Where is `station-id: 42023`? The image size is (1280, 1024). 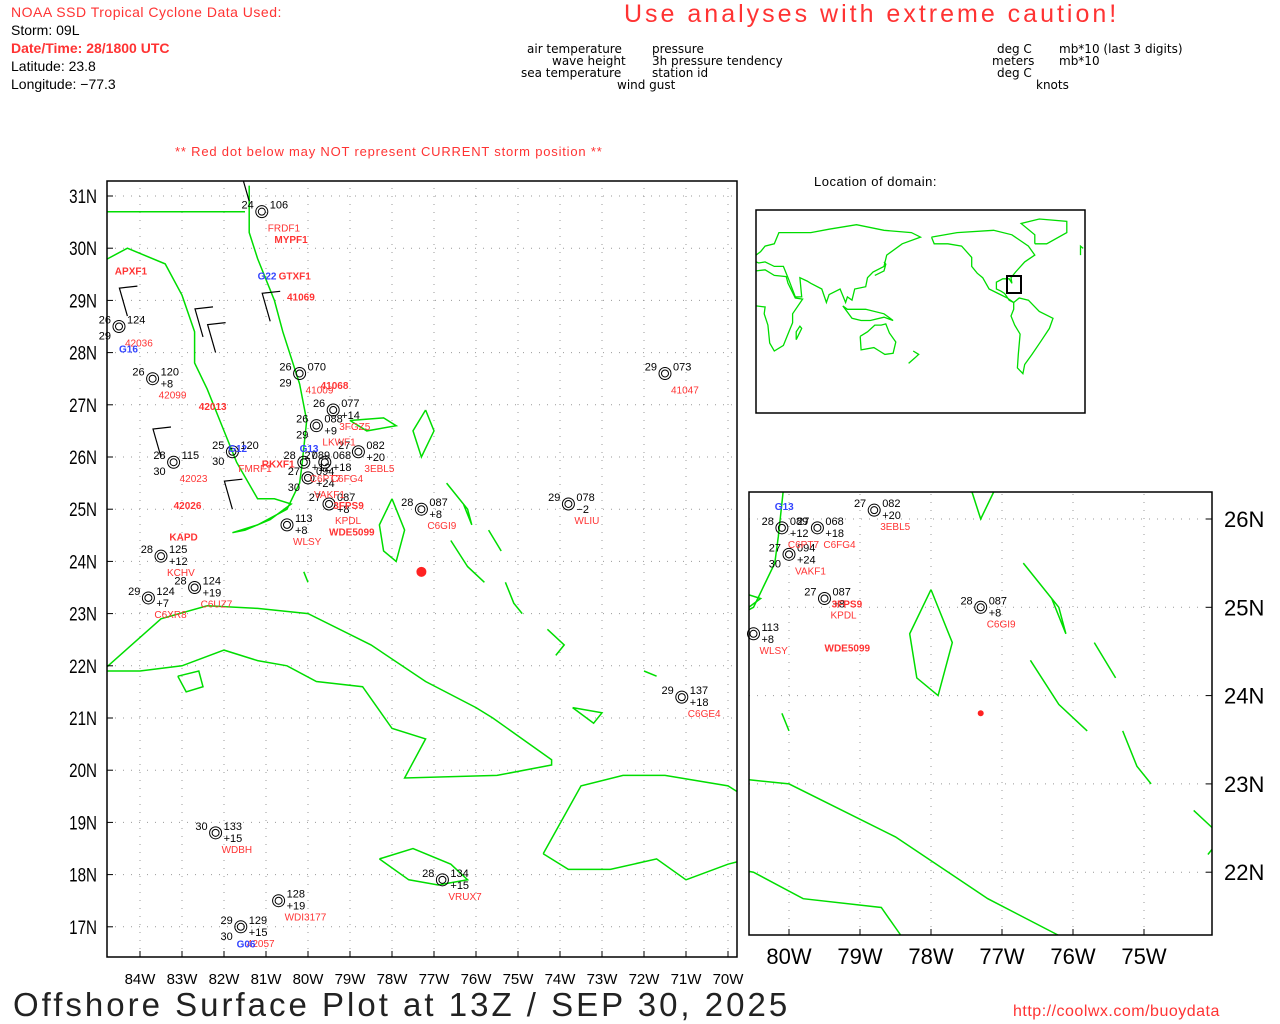 station-id: 42023 is located at coordinates (194, 479).